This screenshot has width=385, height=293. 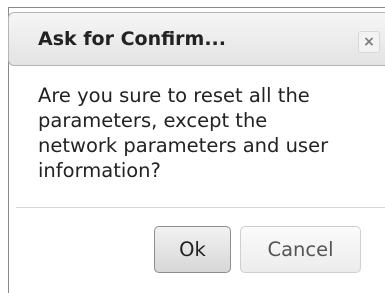 I want to click on ok-button: Ok, so click(x=192, y=249).